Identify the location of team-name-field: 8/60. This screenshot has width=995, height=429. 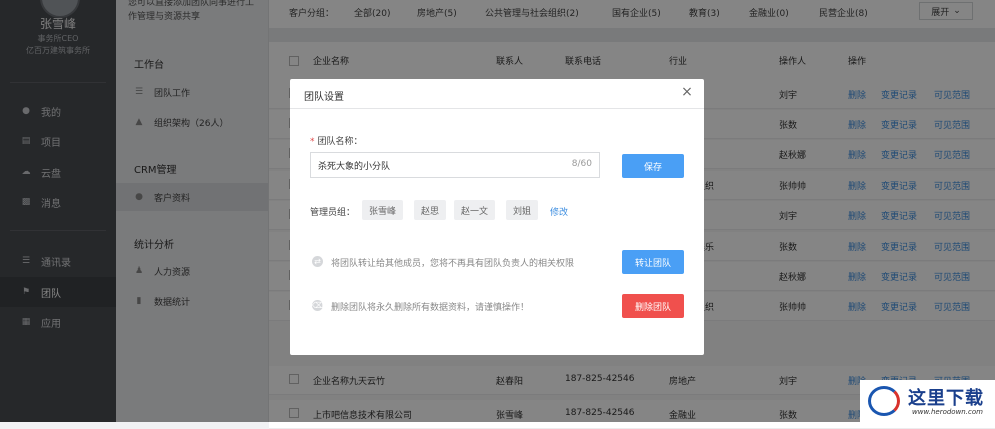
(455, 165).